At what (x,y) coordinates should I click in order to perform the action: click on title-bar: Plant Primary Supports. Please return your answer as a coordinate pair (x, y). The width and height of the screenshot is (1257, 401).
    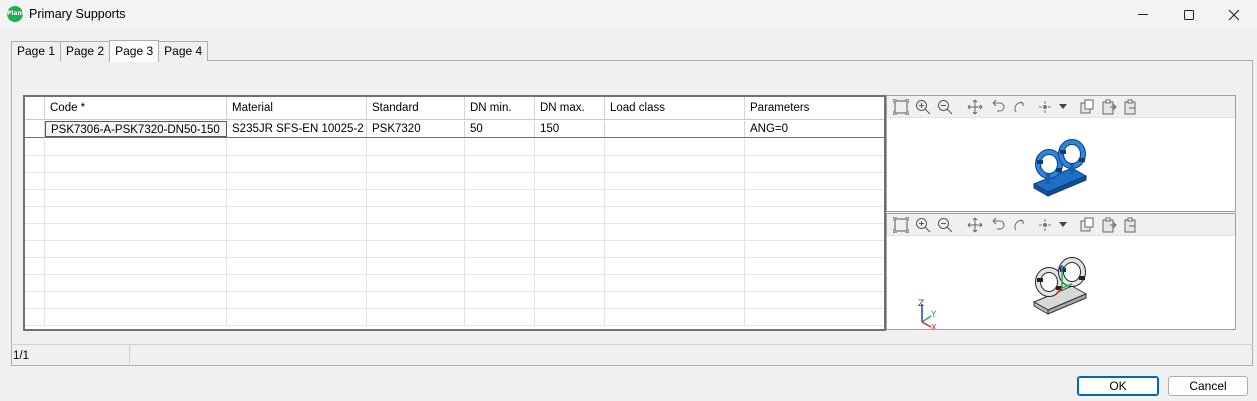
    Looking at the image, I should click on (628, 14).